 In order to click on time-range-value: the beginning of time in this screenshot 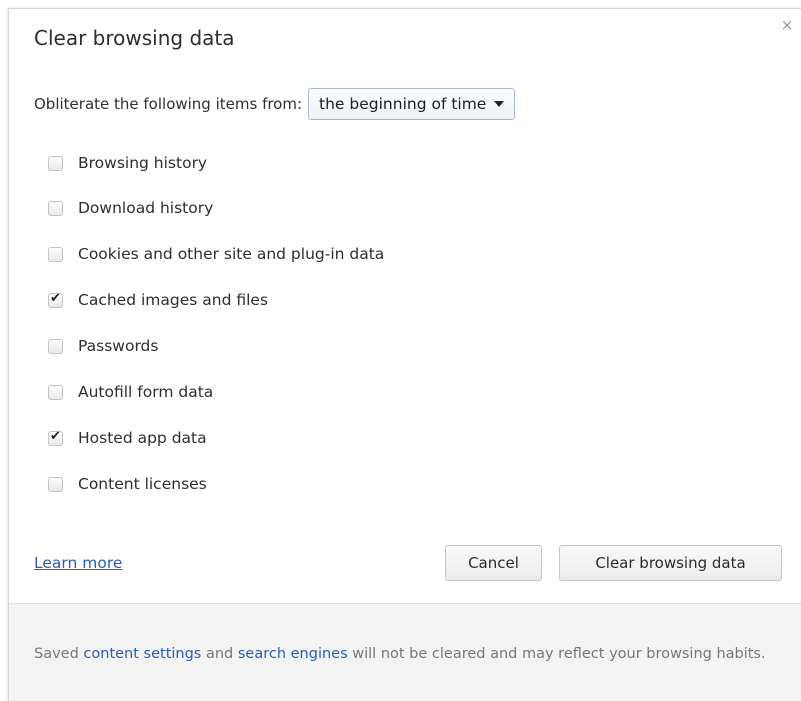, I will do `click(403, 104)`.